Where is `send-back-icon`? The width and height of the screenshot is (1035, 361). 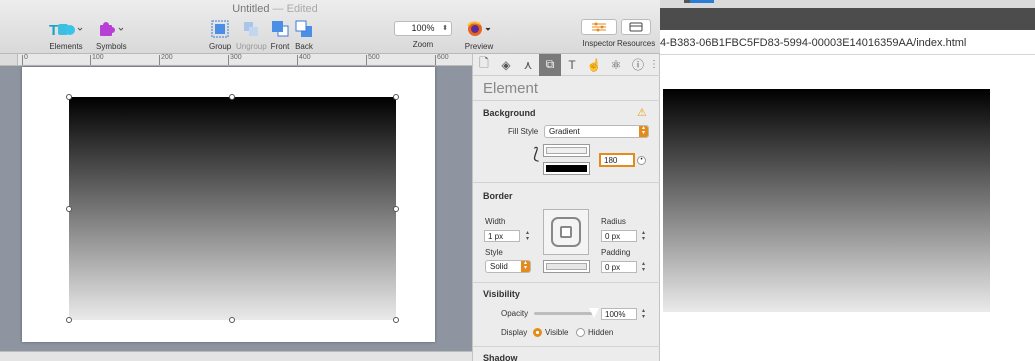 send-back-icon is located at coordinates (304, 29).